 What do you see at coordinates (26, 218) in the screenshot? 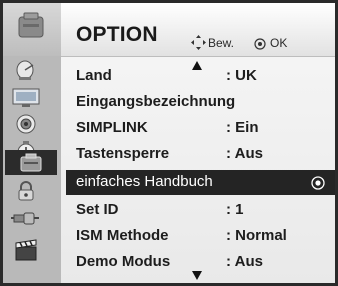
I see `input-plug-icon` at bounding box center [26, 218].